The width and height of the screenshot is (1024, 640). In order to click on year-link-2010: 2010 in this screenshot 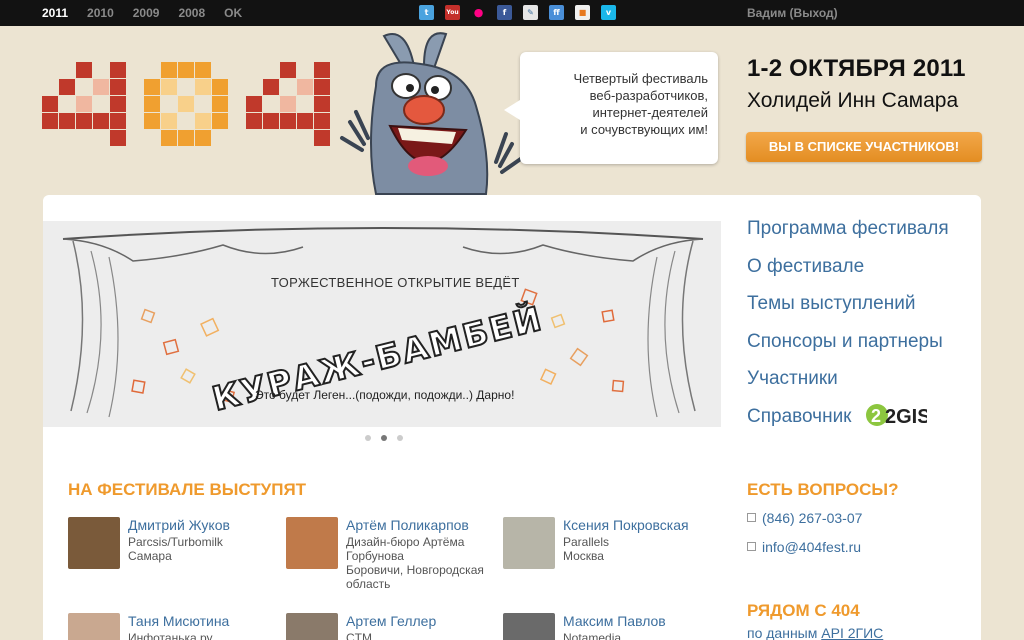, I will do `click(100, 13)`.